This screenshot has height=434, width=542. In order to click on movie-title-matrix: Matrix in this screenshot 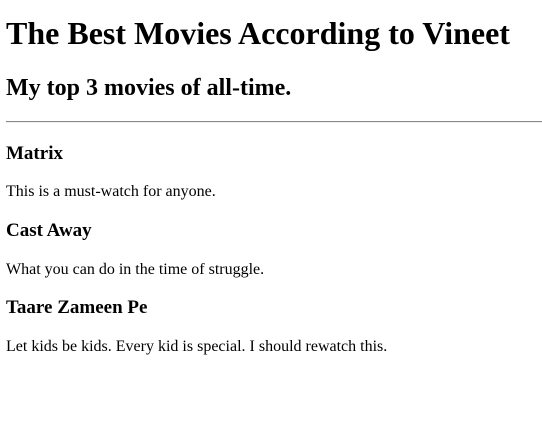, I will do `click(34, 153)`.